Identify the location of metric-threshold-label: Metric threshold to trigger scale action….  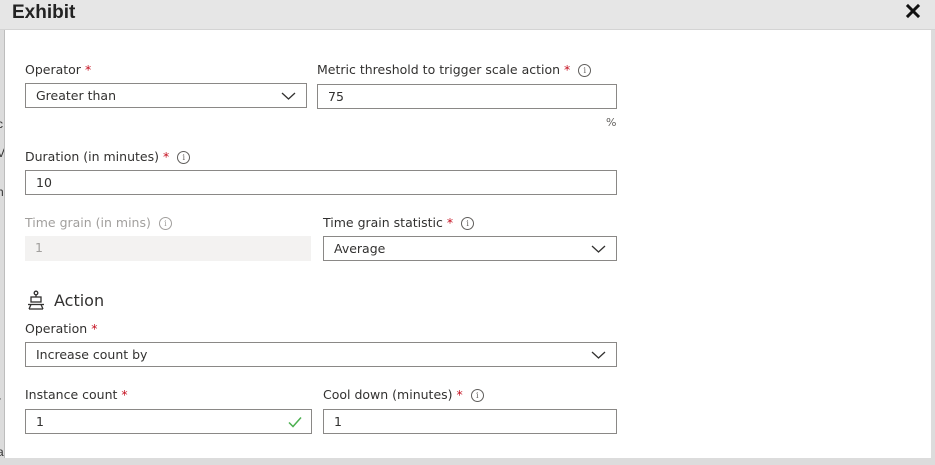
(454, 70).